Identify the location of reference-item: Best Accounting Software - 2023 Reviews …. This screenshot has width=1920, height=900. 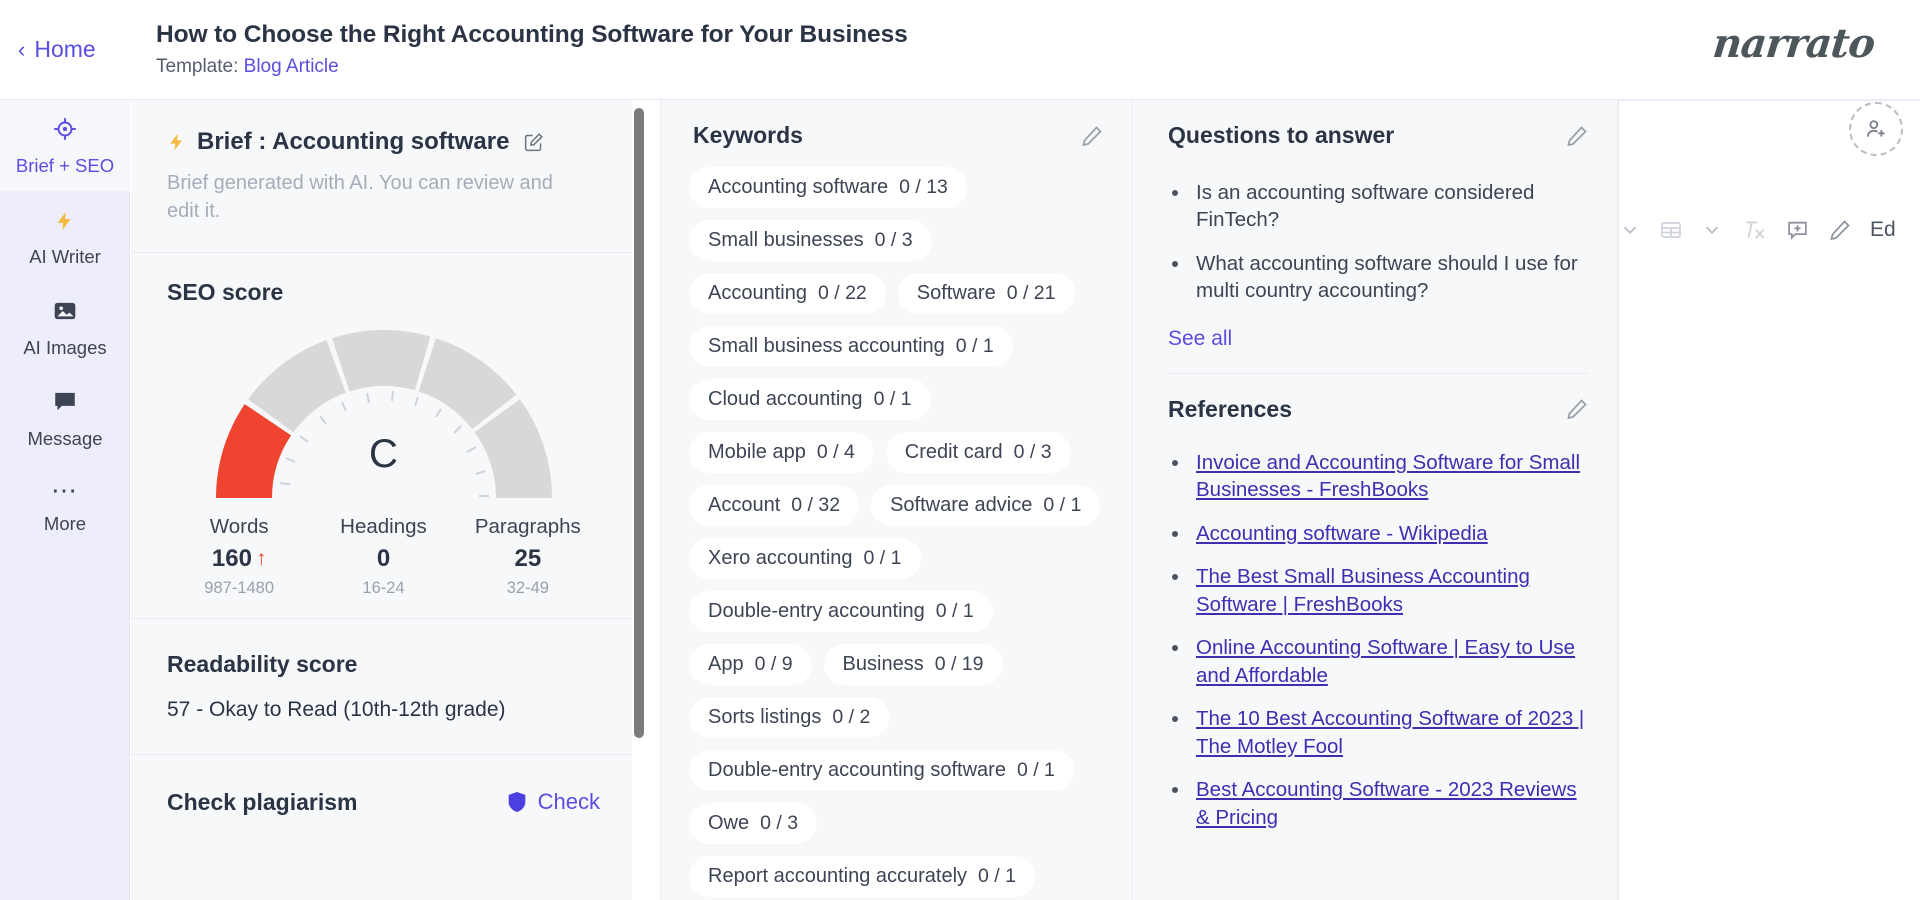
(1377, 803).